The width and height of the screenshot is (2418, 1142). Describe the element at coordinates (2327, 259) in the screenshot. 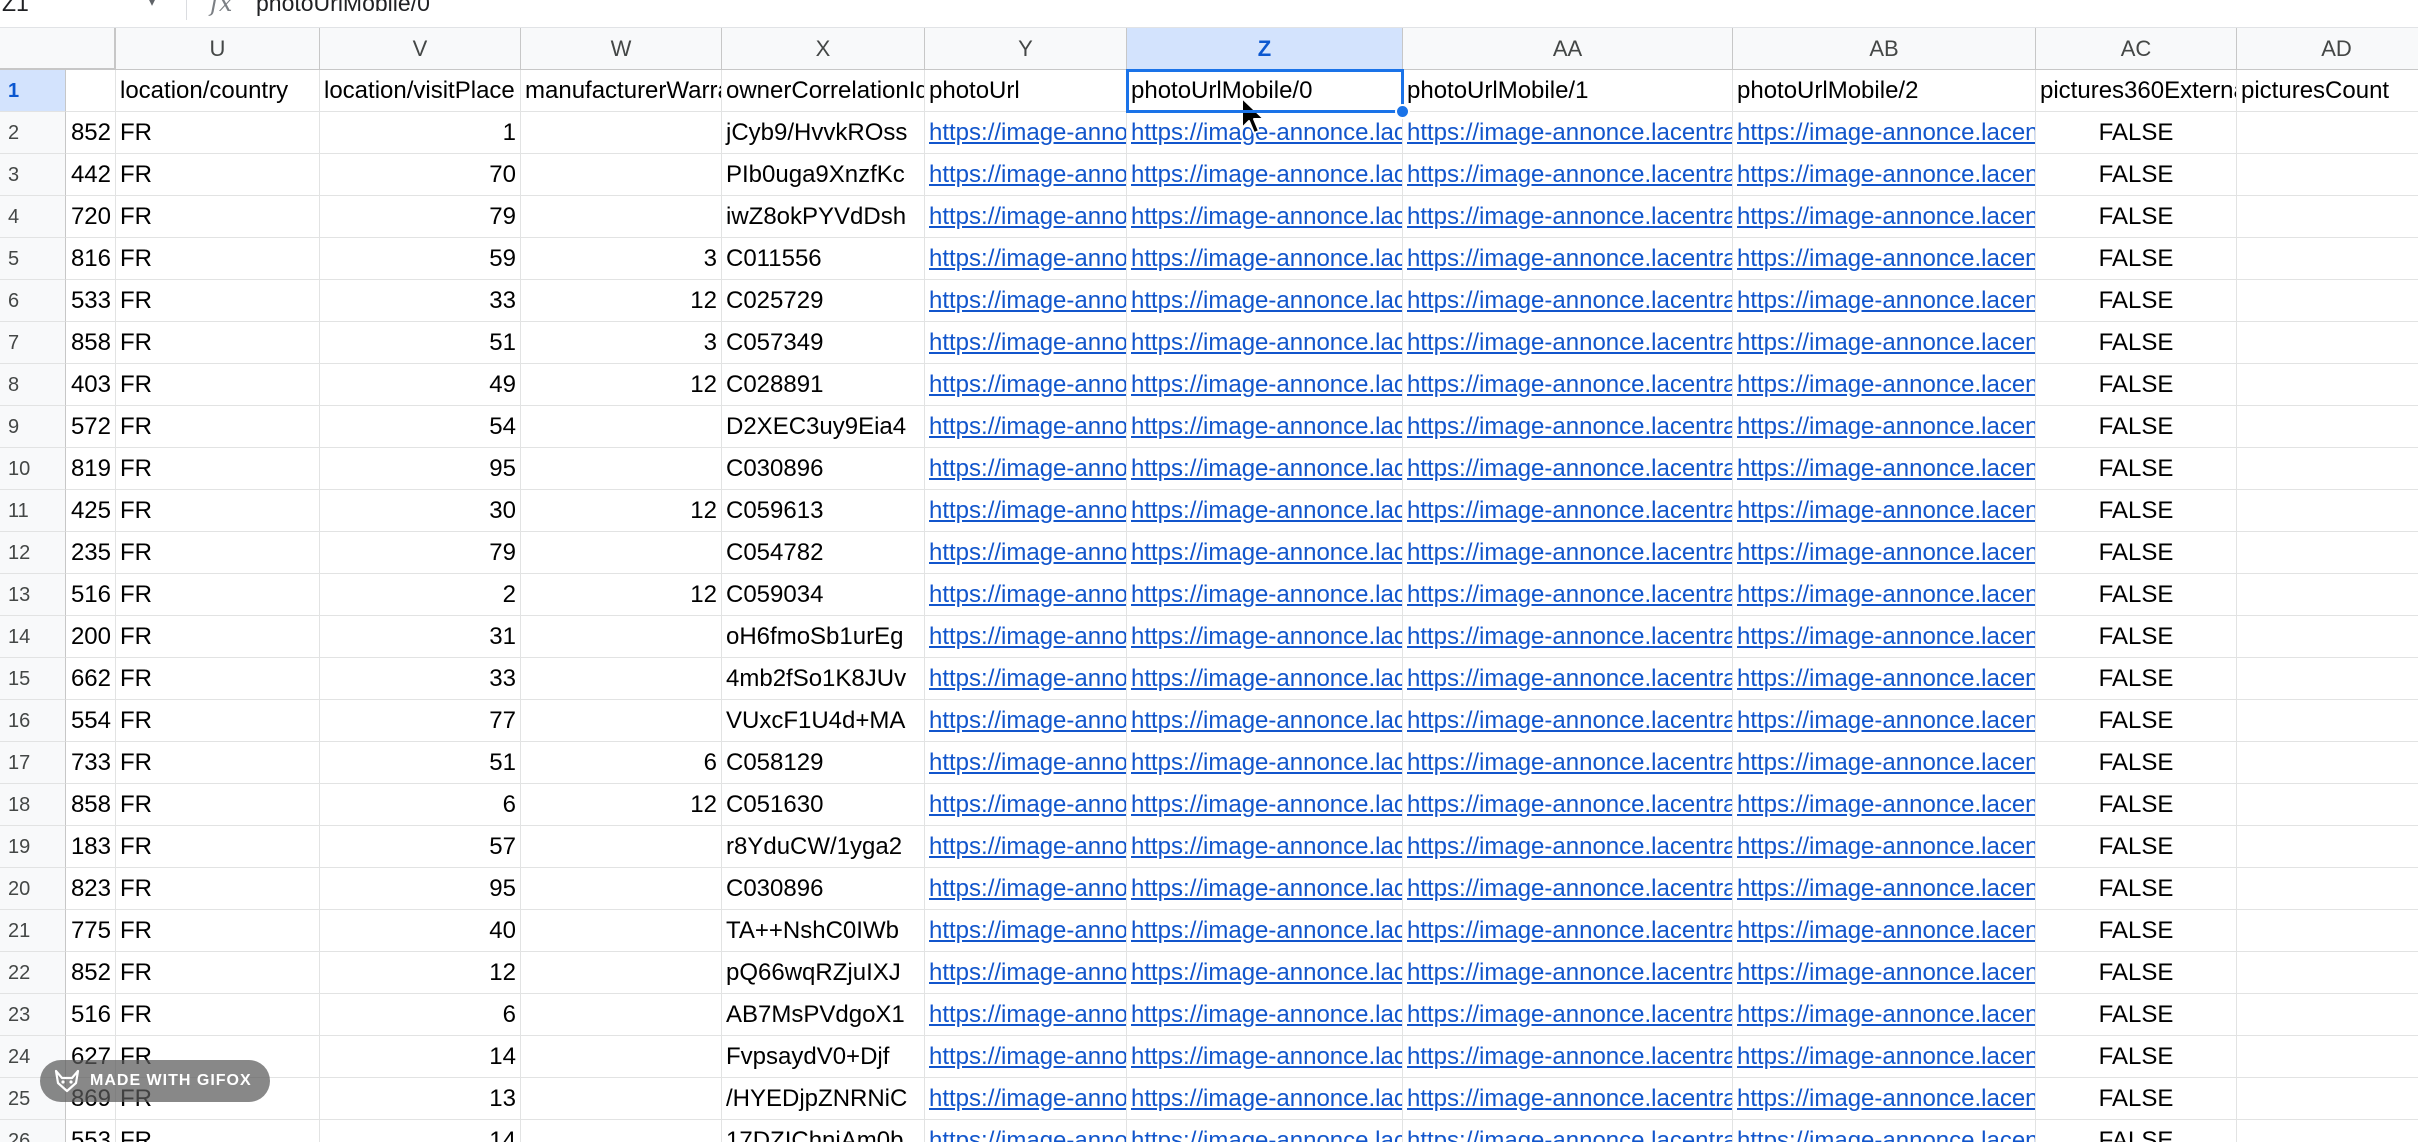

I see `cell: 2` at that location.